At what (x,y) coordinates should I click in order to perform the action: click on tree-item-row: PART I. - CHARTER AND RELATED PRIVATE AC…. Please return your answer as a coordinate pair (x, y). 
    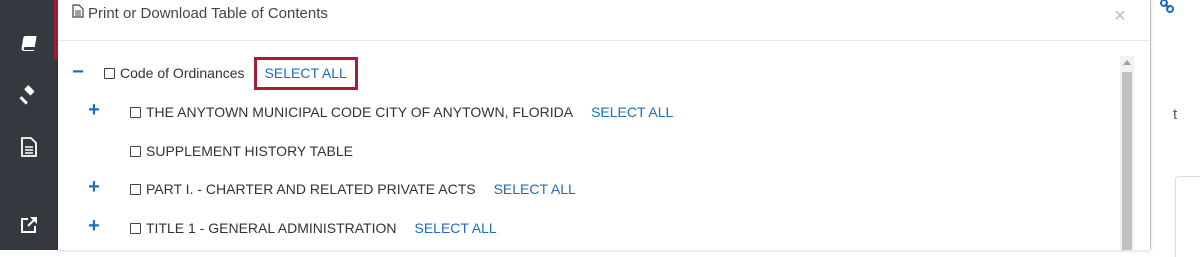
    Looking at the image, I should click on (353, 189).